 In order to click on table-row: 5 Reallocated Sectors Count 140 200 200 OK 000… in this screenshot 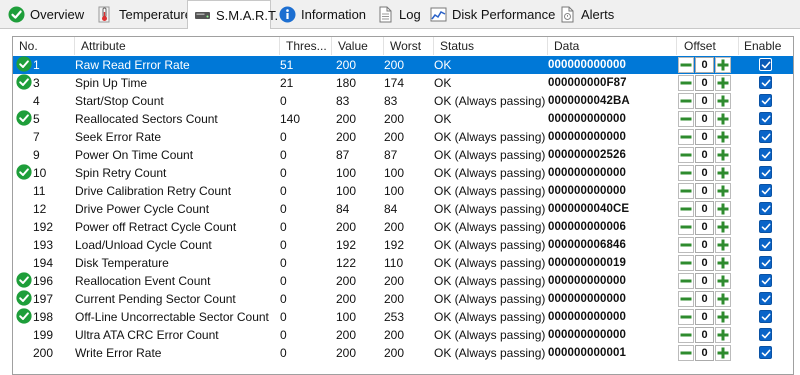, I will do `click(403, 119)`.